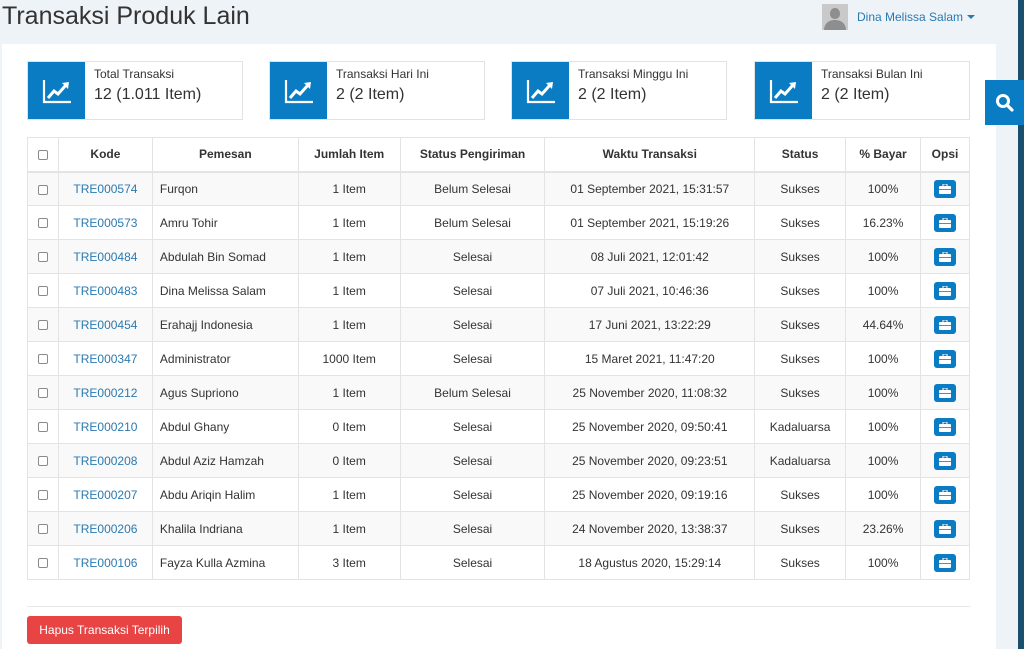  What do you see at coordinates (105, 155) in the screenshot?
I see `column-header-kode: Kode` at bounding box center [105, 155].